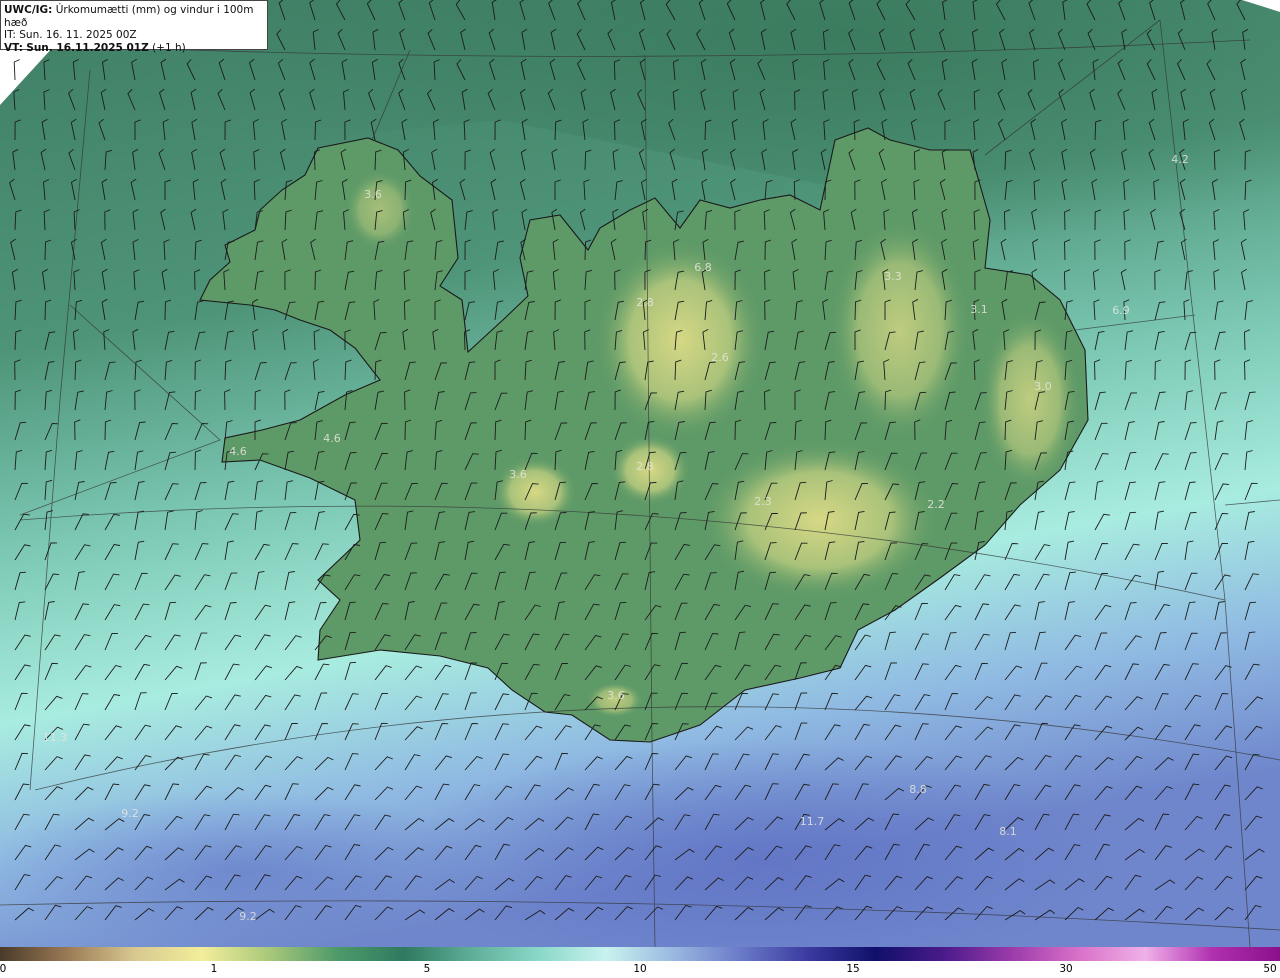 The width and height of the screenshot is (1280, 978). I want to click on init-time-line: IT: Sun. 16. 11. 2025 00Z, so click(134, 35).